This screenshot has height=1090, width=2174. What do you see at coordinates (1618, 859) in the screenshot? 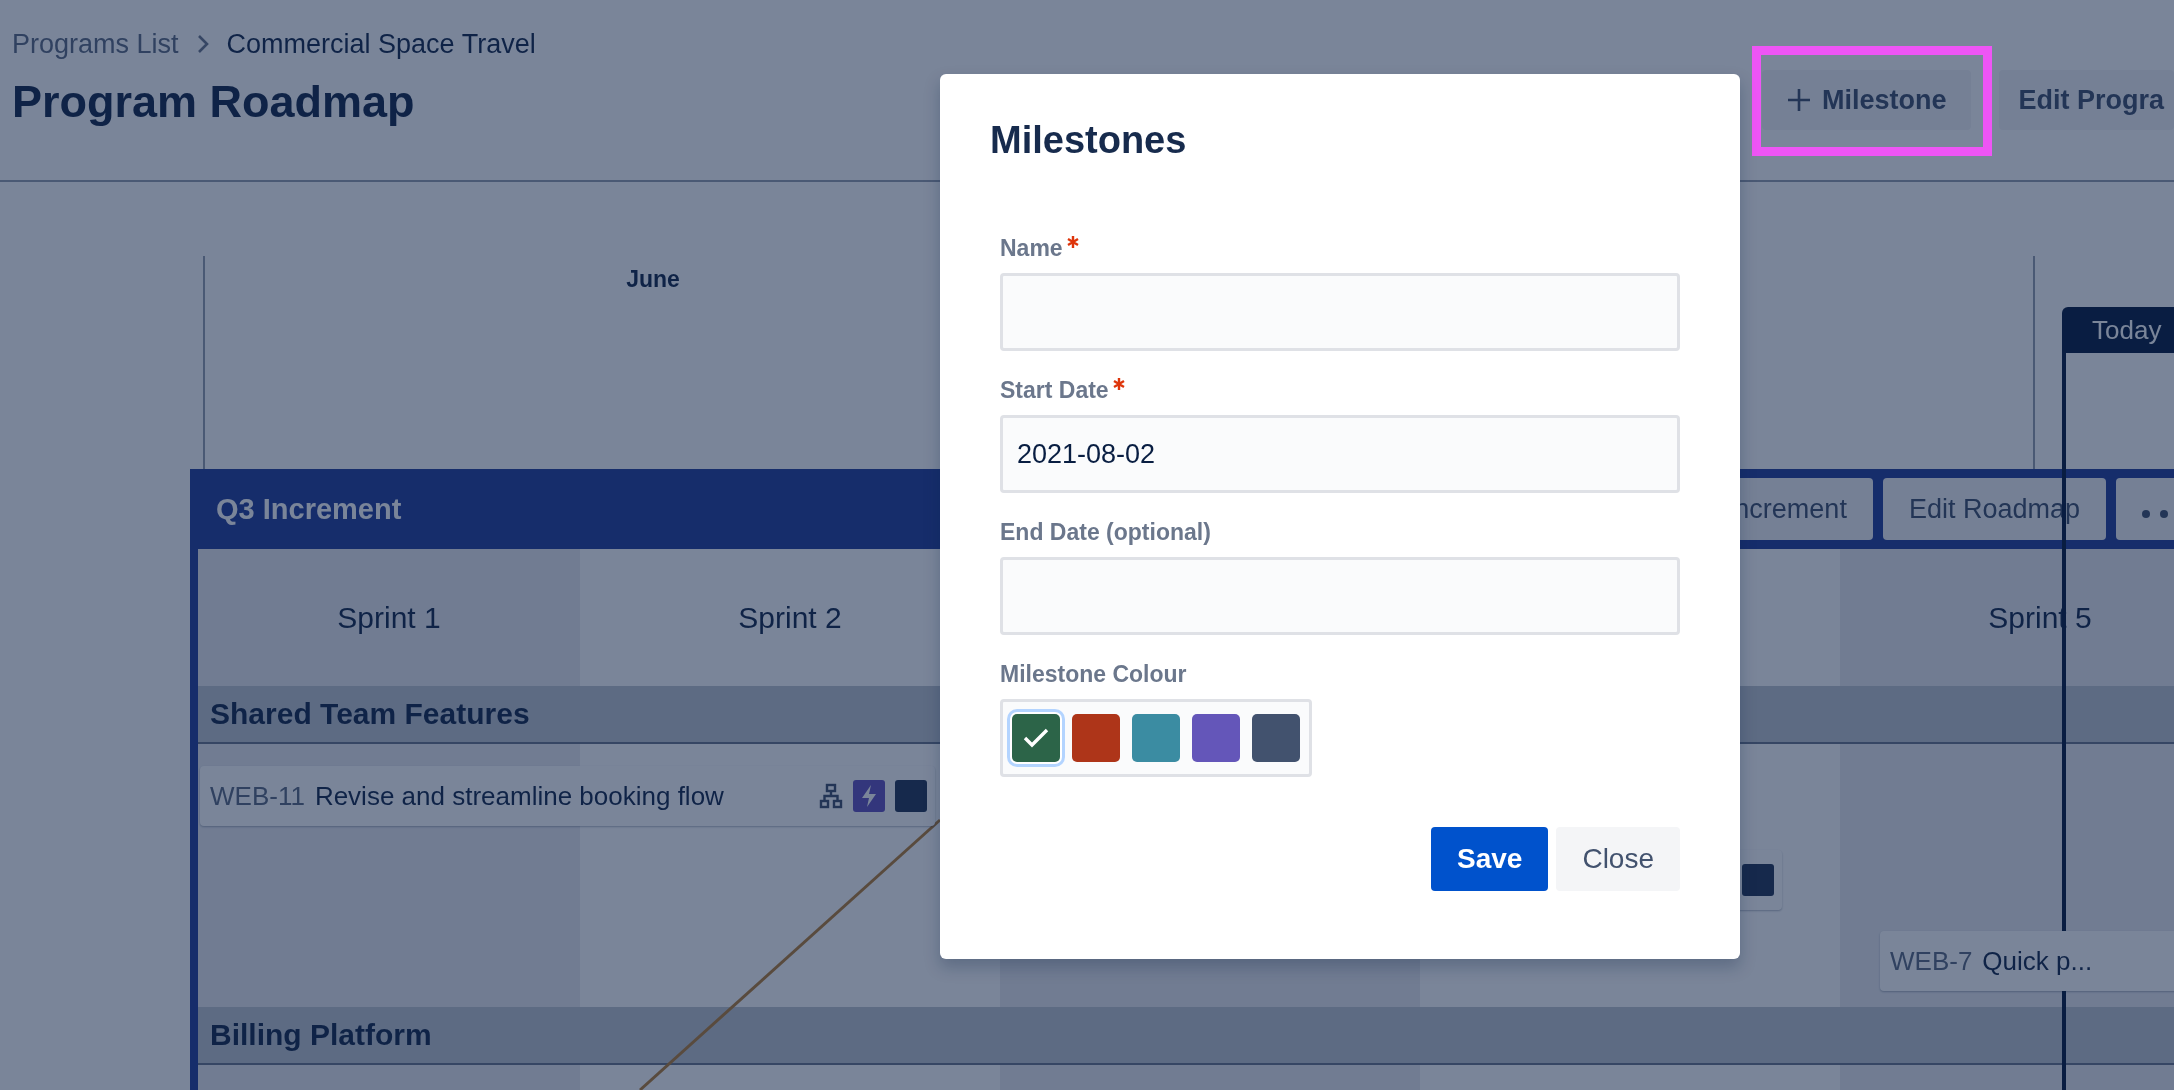
I see `close-button: Close` at bounding box center [1618, 859].